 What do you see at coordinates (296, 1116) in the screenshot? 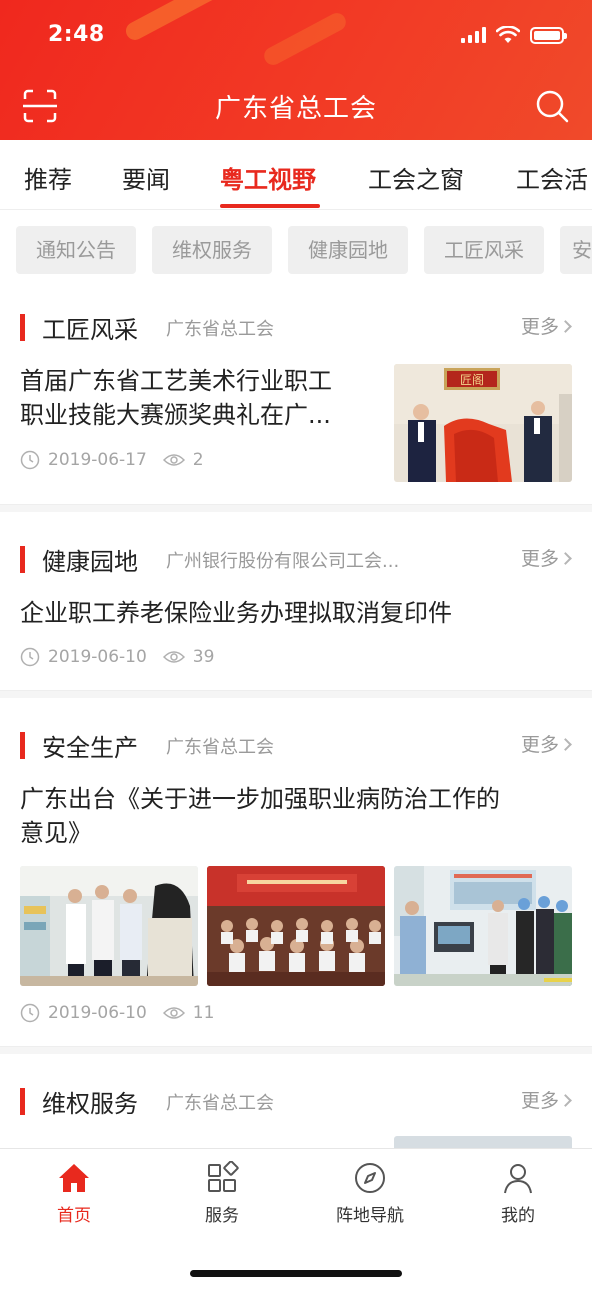
I see `section-rights-service: 维权服务 广东省总工会 更多` at bounding box center [296, 1116].